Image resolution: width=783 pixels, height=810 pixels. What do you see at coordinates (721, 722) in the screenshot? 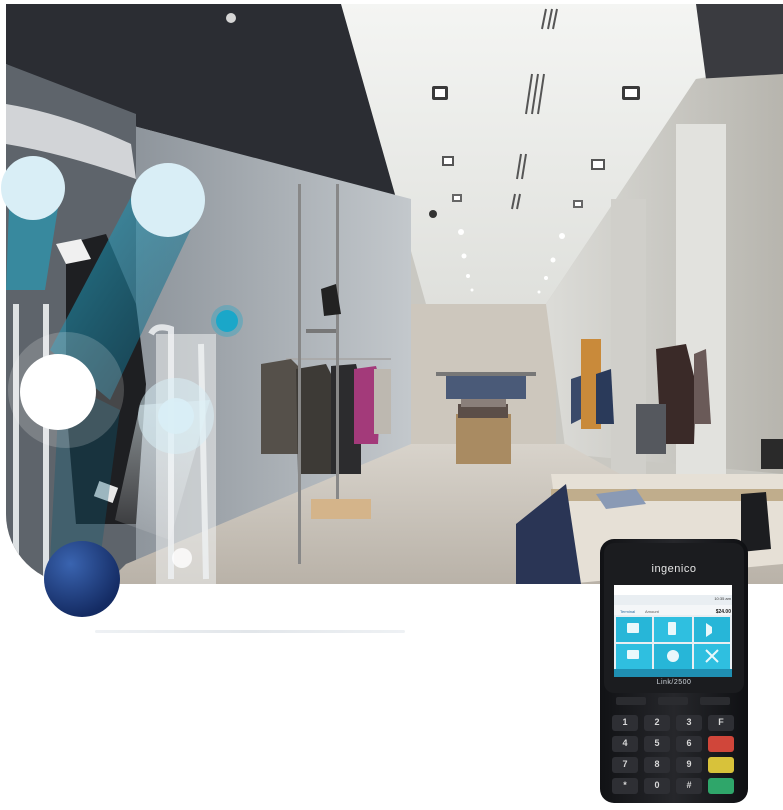
I see `key-f: F` at bounding box center [721, 722].